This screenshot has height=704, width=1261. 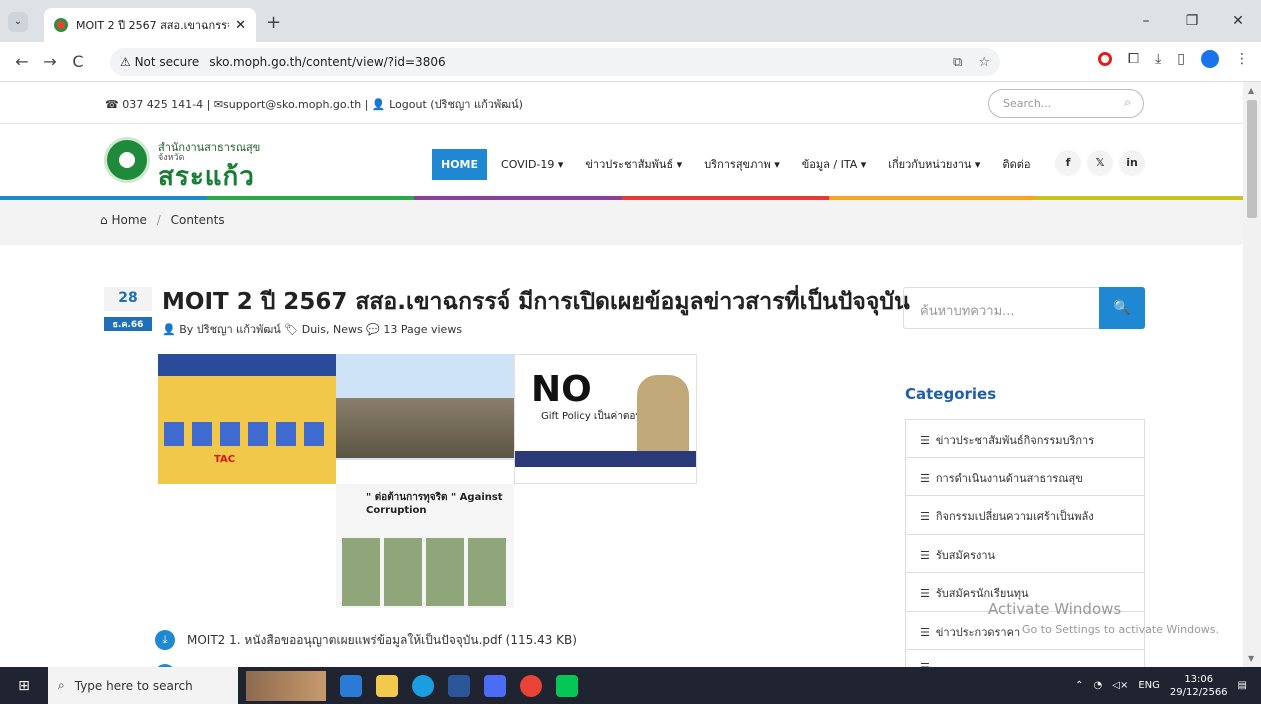 I want to click on article-image-no-gift-policy: NO Gift Policy เป็นค่าตอบแทน, so click(x=605, y=419).